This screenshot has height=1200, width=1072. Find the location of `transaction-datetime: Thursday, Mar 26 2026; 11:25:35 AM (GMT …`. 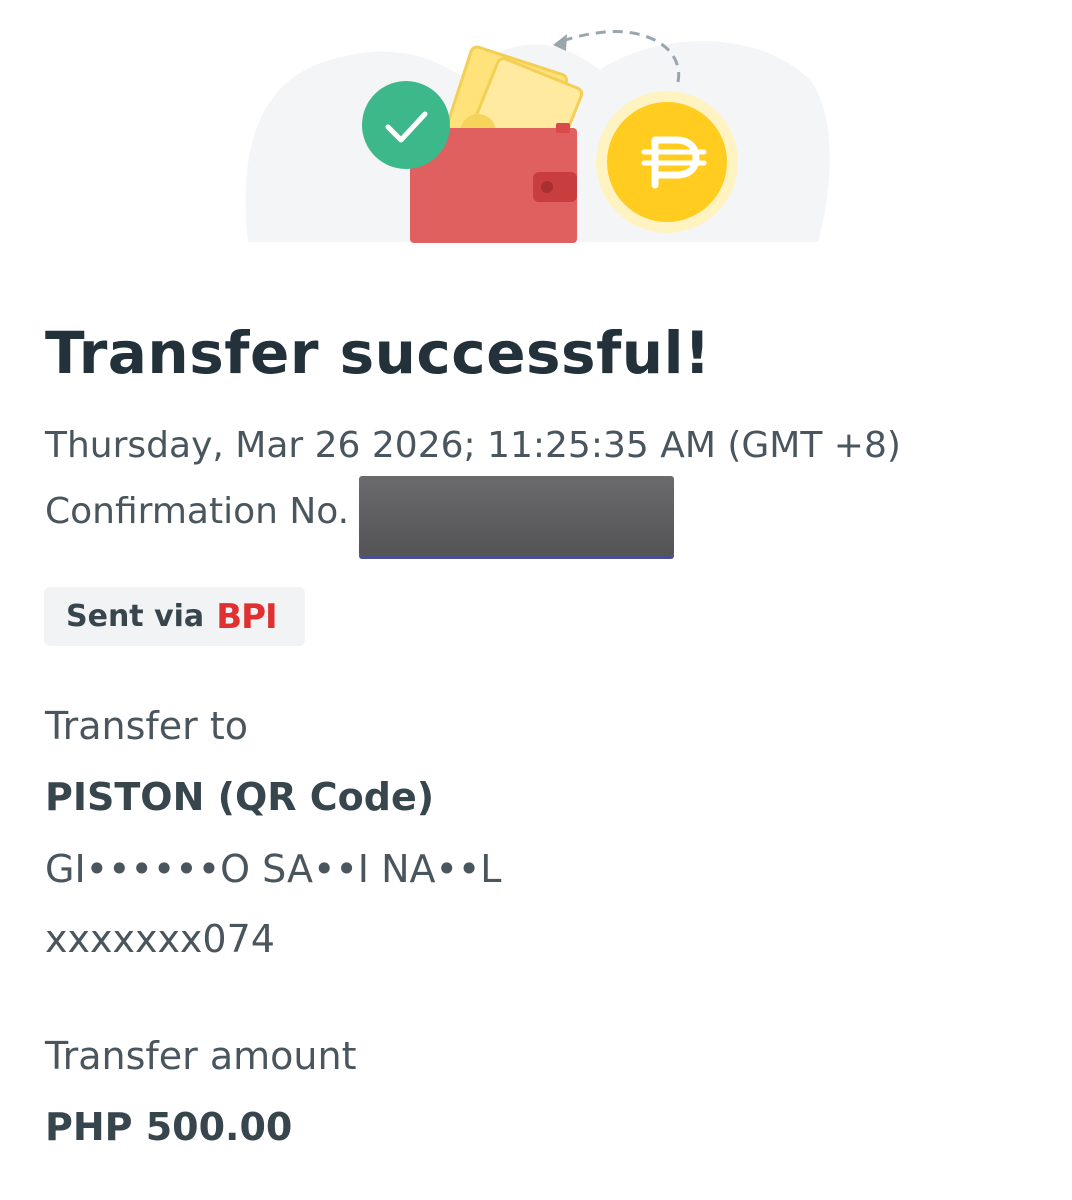

transaction-datetime: Thursday, Mar 26 2026; 11:25:35 AM (GMT … is located at coordinates (473, 445).